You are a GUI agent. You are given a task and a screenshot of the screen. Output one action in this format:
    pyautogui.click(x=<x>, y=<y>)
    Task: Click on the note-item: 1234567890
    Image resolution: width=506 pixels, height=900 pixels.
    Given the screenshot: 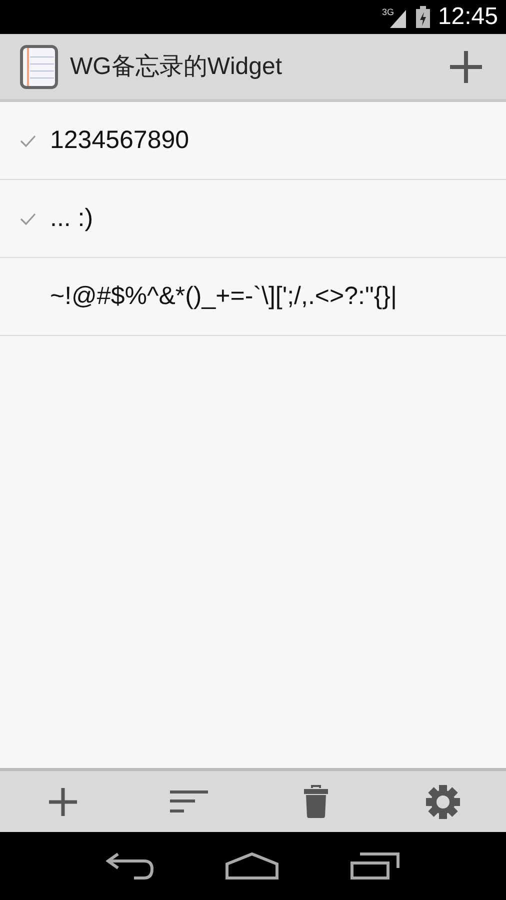 What is the action you would take?
    pyautogui.click(x=253, y=141)
    